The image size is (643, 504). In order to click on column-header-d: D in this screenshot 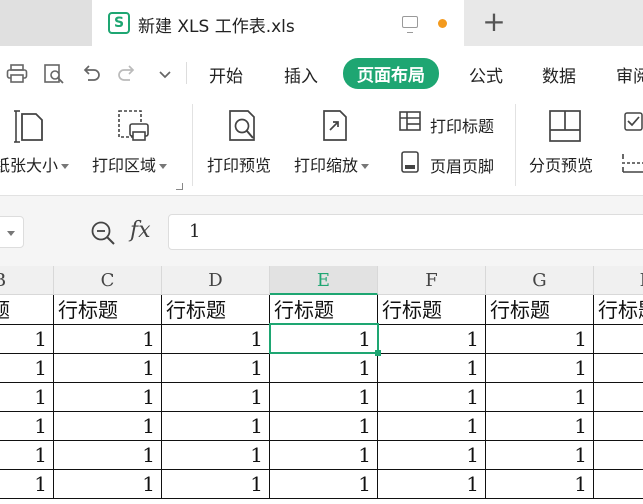, I will do `click(216, 280)`.